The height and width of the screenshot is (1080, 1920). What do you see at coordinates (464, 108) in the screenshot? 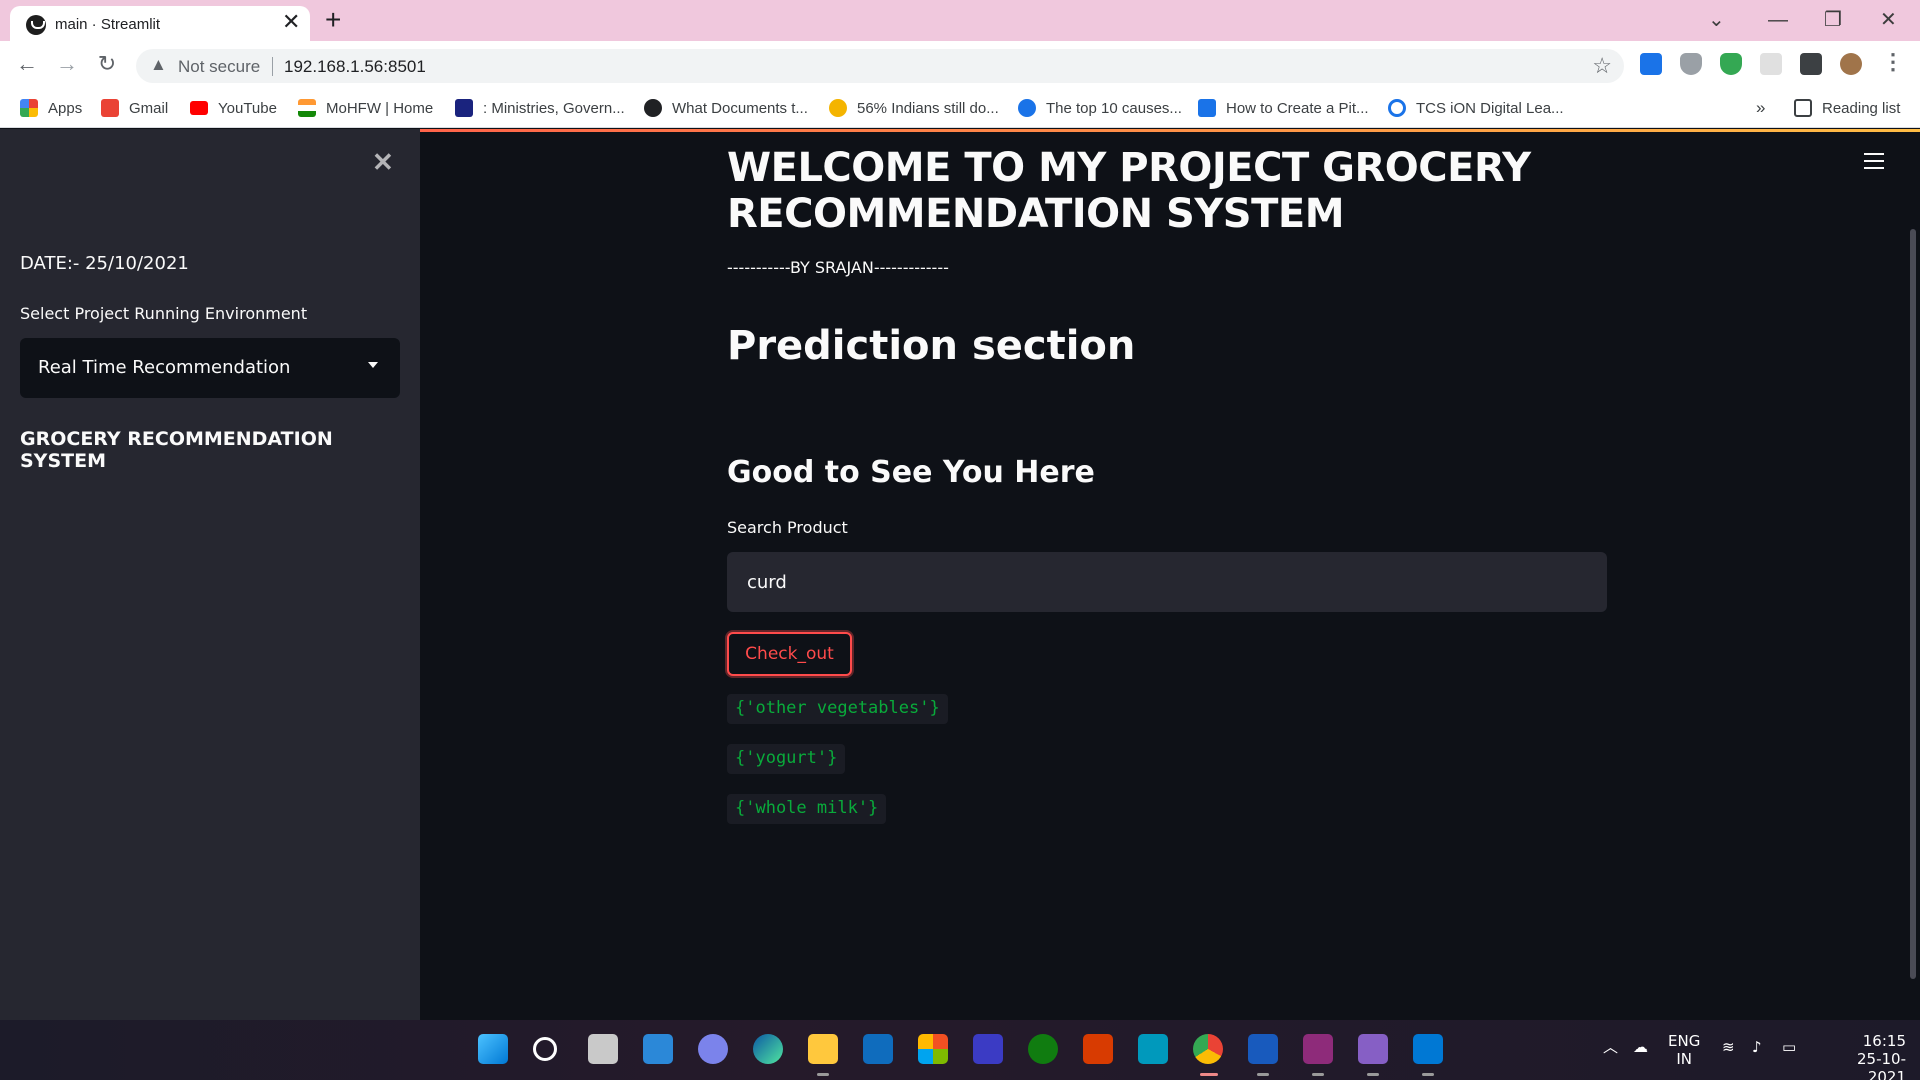
I see `s-logo-icon` at bounding box center [464, 108].